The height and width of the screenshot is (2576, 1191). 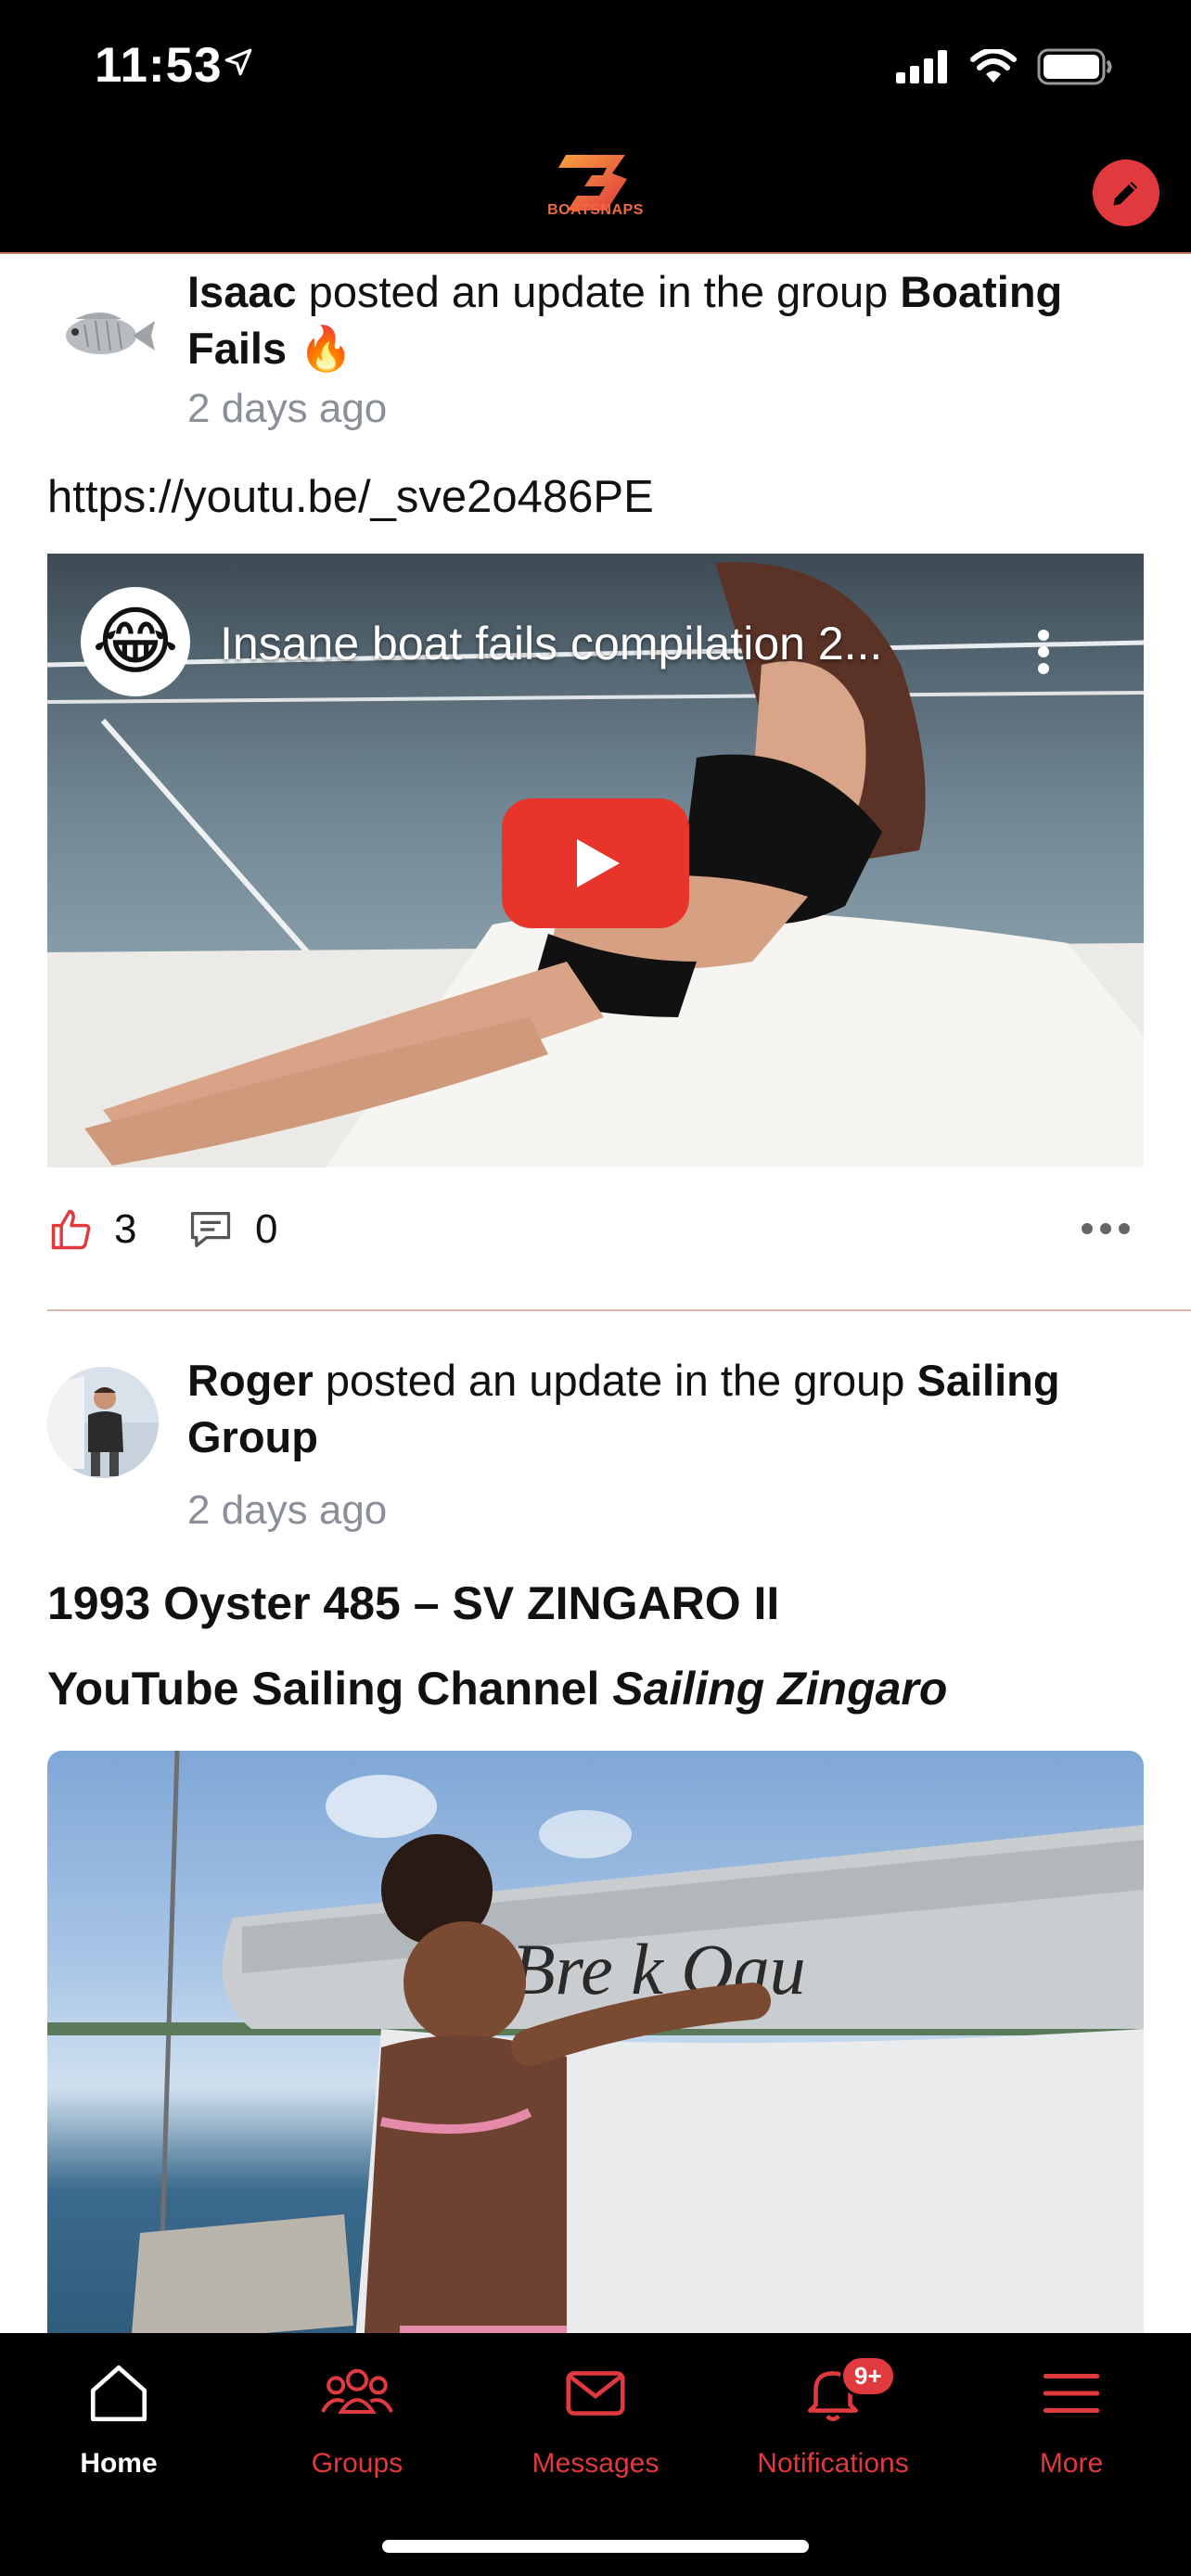 I want to click on logo-text: BOATSNAPS, so click(x=595, y=210).